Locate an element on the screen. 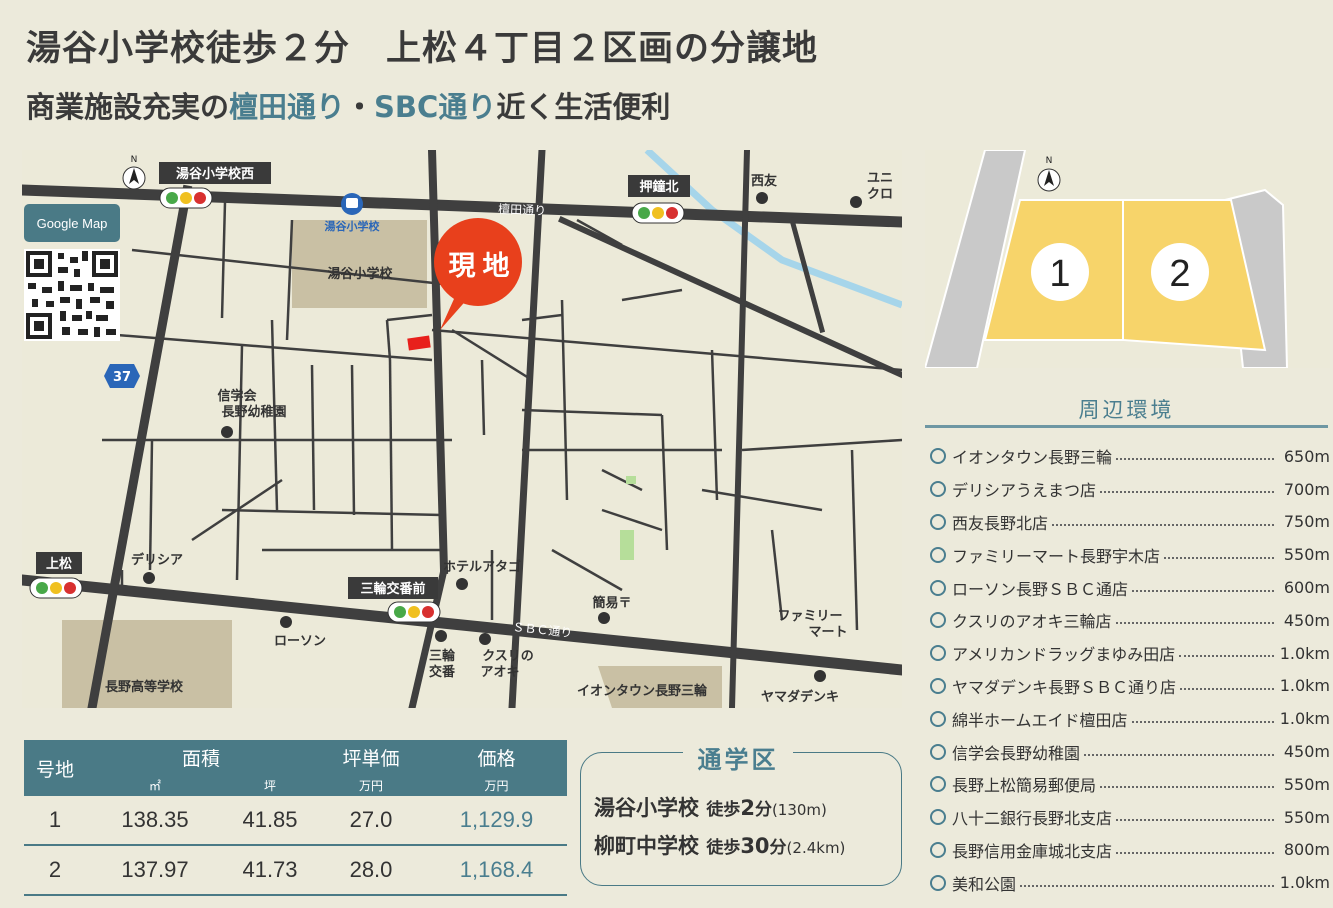 Image resolution: width=1333 pixels, height=908 pixels. kusuri-label: クスリの is located at coordinates (508, 656).